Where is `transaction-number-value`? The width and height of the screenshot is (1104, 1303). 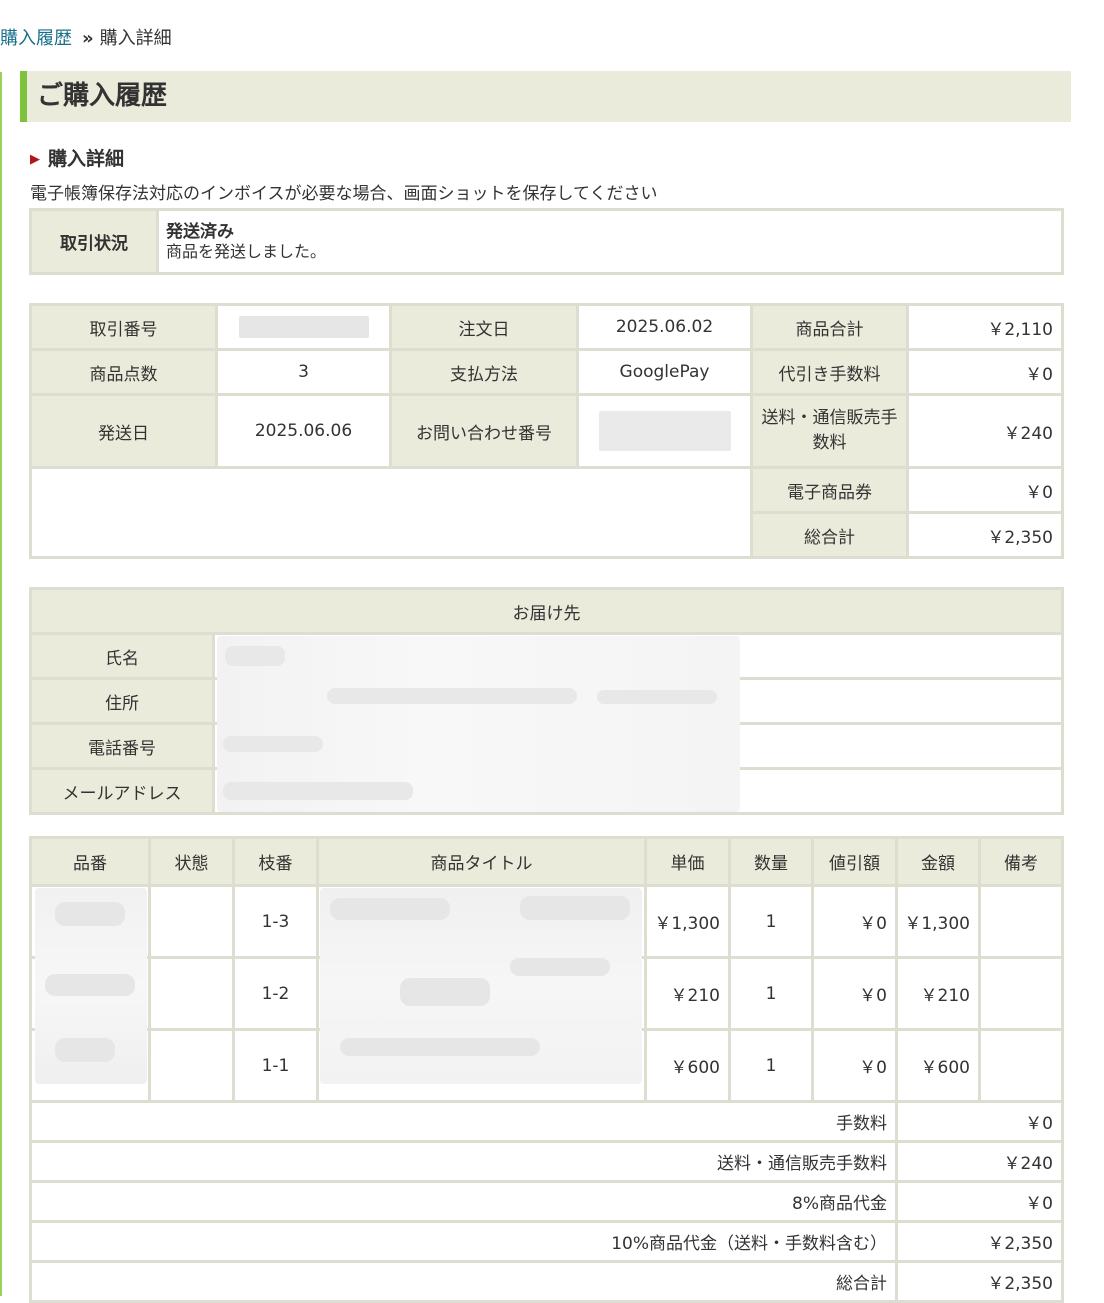
transaction-number-value is located at coordinates (303, 327).